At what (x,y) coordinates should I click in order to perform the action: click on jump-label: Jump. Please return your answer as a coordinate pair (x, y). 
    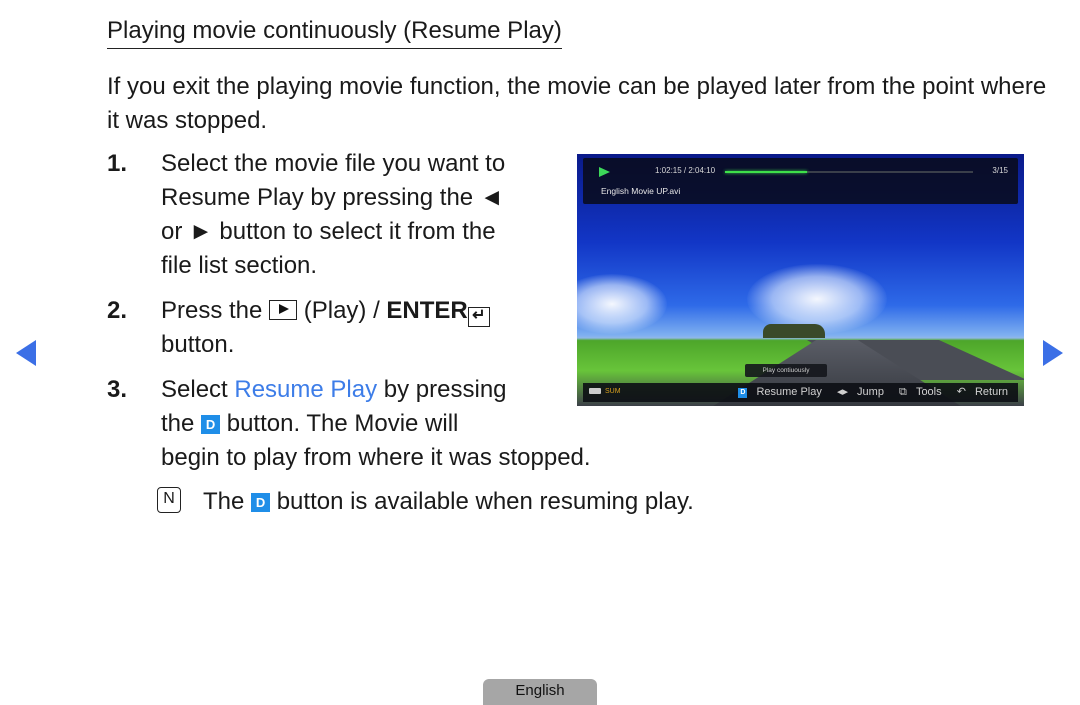
    Looking at the image, I should click on (870, 392).